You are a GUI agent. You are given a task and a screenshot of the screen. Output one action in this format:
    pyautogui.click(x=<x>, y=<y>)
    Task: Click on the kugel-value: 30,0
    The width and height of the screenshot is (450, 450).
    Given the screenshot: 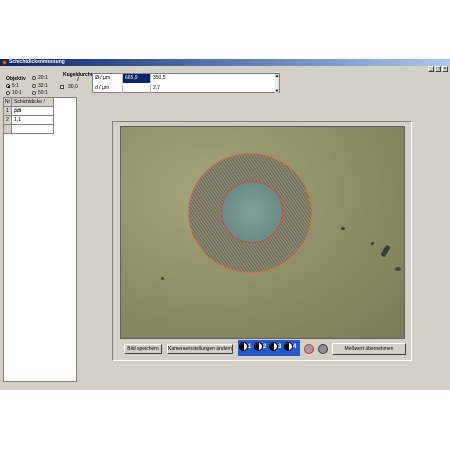 What is the action you would take?
    pyautogui.click(x=73, y=87)
    